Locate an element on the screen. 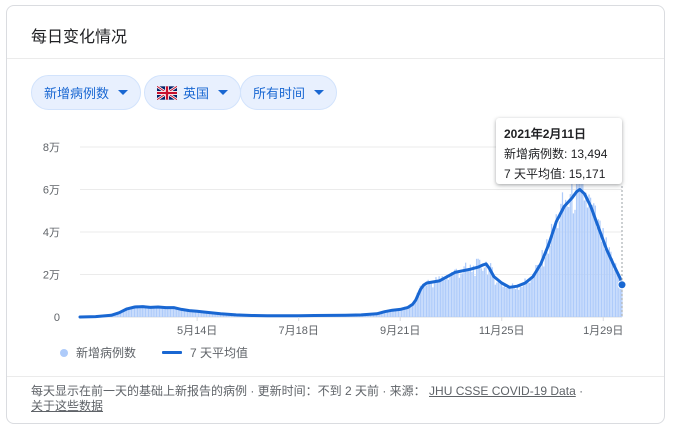 Image resolution: width=692 pixels, height=431 pixels. x-tick-label: 9月21日 is located at coordinates (400, 331).